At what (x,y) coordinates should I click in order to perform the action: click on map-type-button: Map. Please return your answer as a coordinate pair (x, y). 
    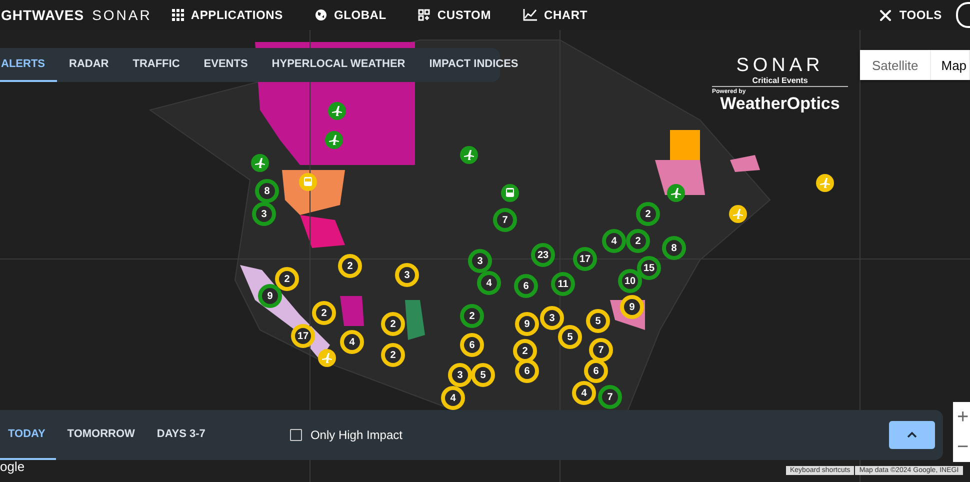
    Looking at the image, I should click on (950, 65).